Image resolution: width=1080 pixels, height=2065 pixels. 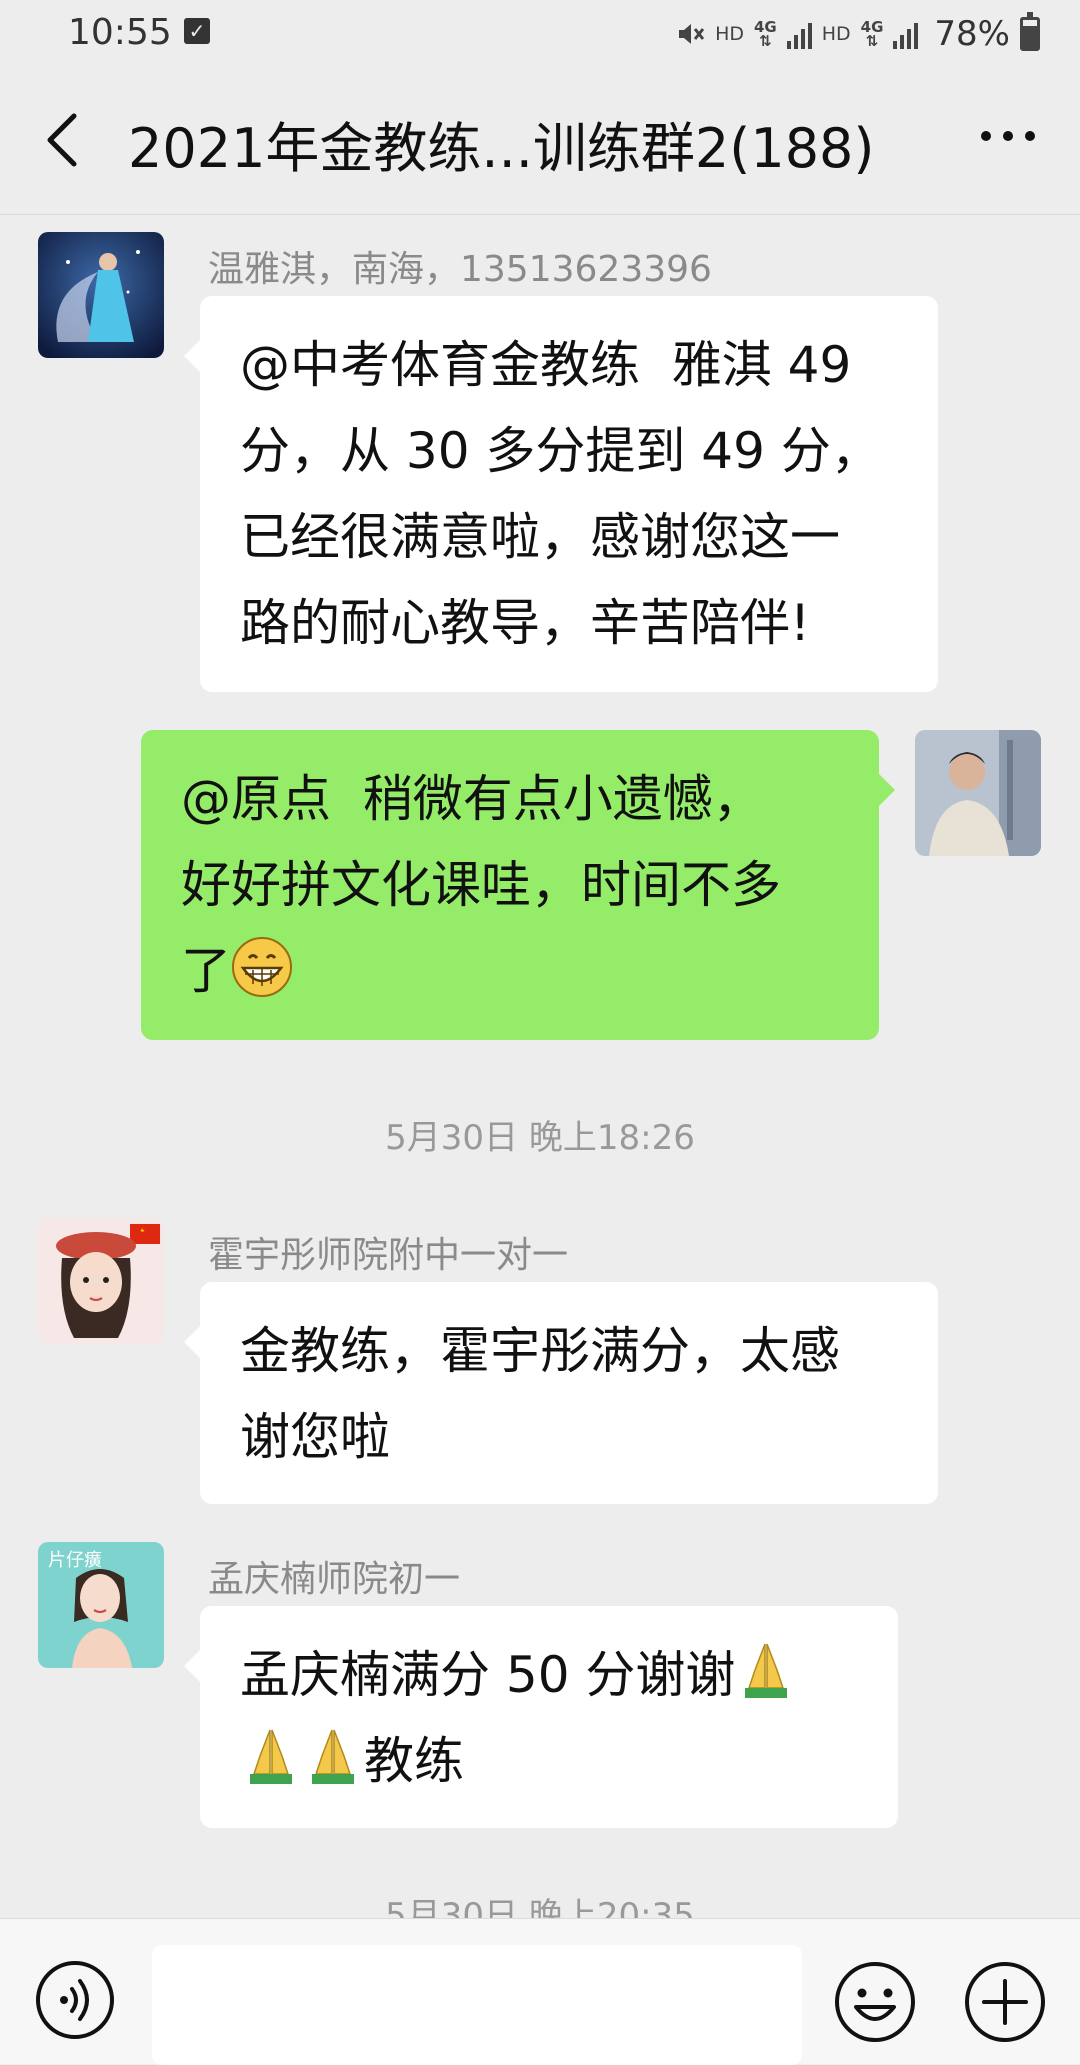 I want to click on message-text: 教练, so click(x=414, y=1761).